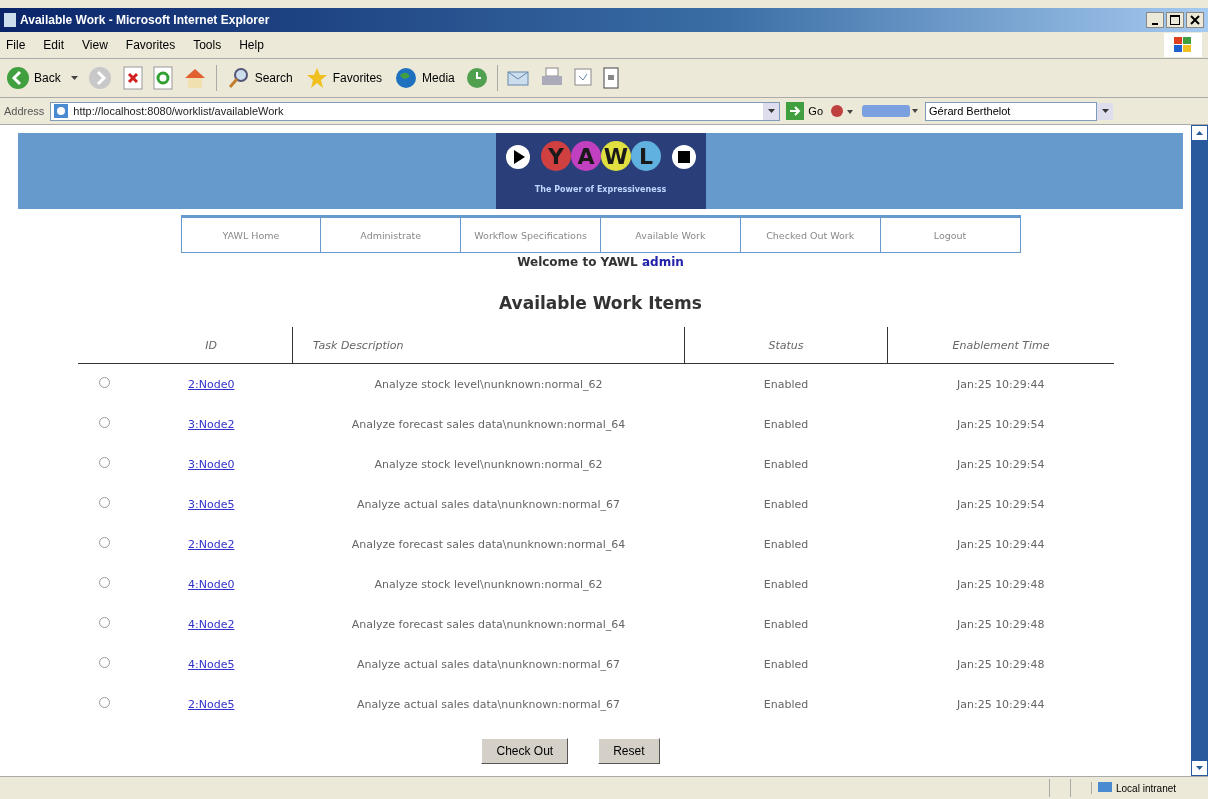 The width and height of the screenshot is (1208, 799). Describe the element at coordinates (251, 45) in the screenshot. I see `menu-item: Help` at that location.